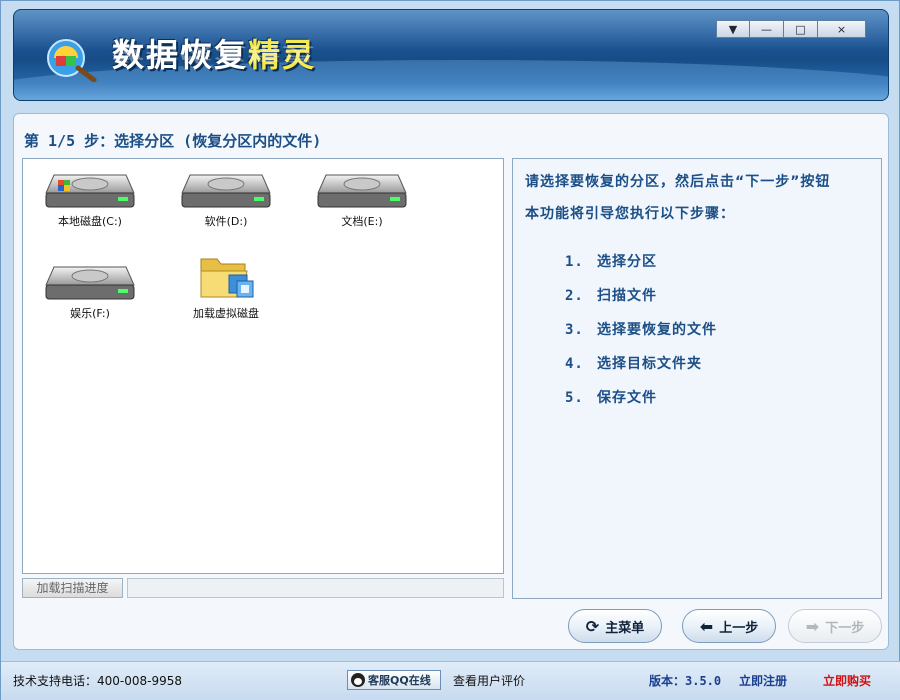 The image size is (900, 700). What do you see at coordinates (226, 221) in the screenshot?
I see `drive-label: 软件(D:)` at bounding box center [226, 221].